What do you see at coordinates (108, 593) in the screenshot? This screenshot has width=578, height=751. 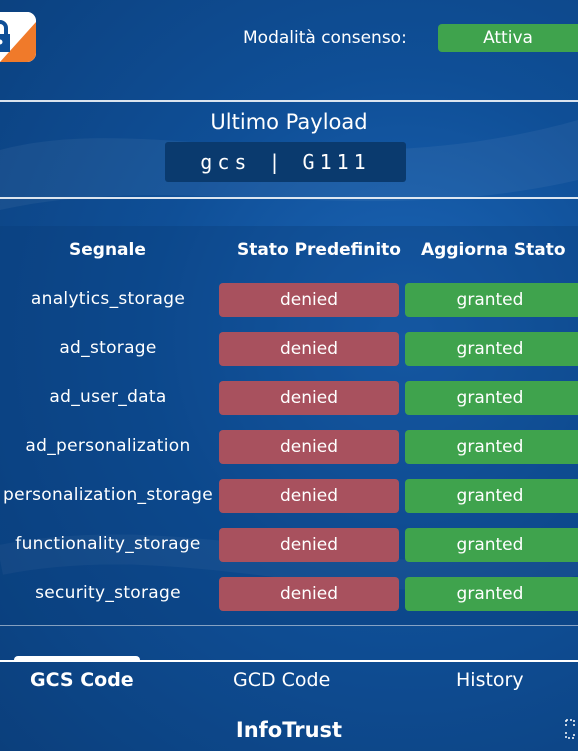 I see `signal-label: security_storage` at bounding box center [108, 593].